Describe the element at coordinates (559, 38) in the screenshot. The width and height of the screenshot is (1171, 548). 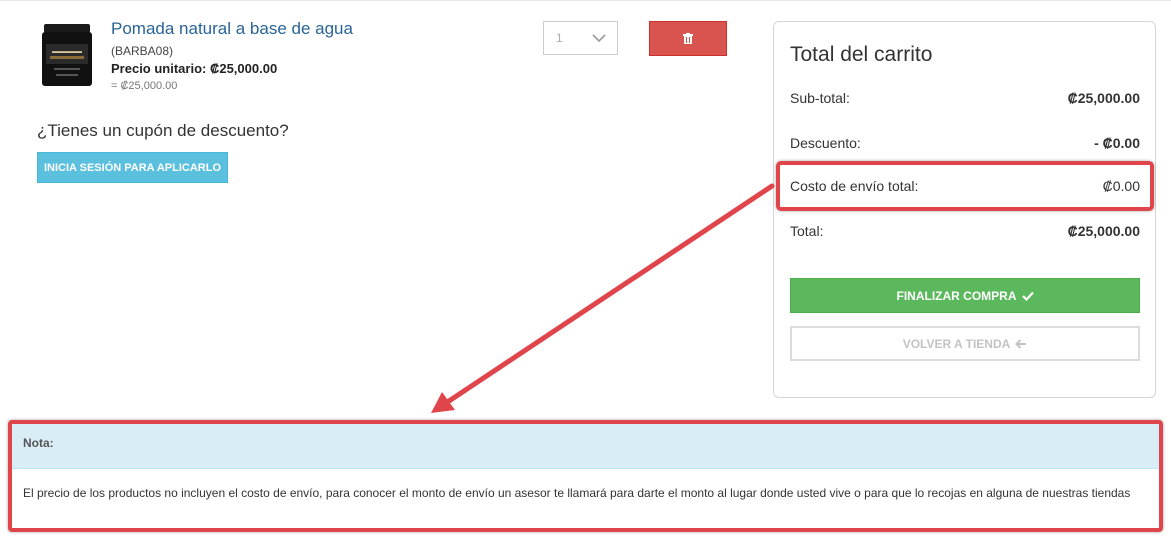
I see `quantity-value: 1` at that location.